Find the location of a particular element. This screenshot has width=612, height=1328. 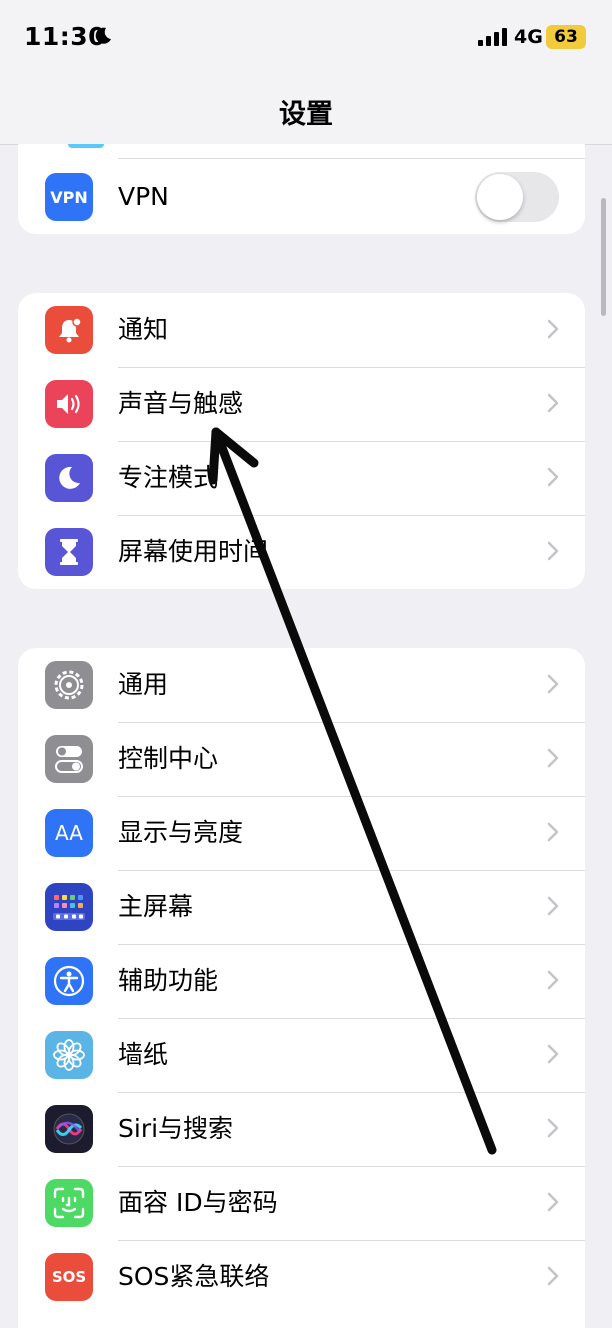

row-label: 通用 is located at coordinates (143, 684).